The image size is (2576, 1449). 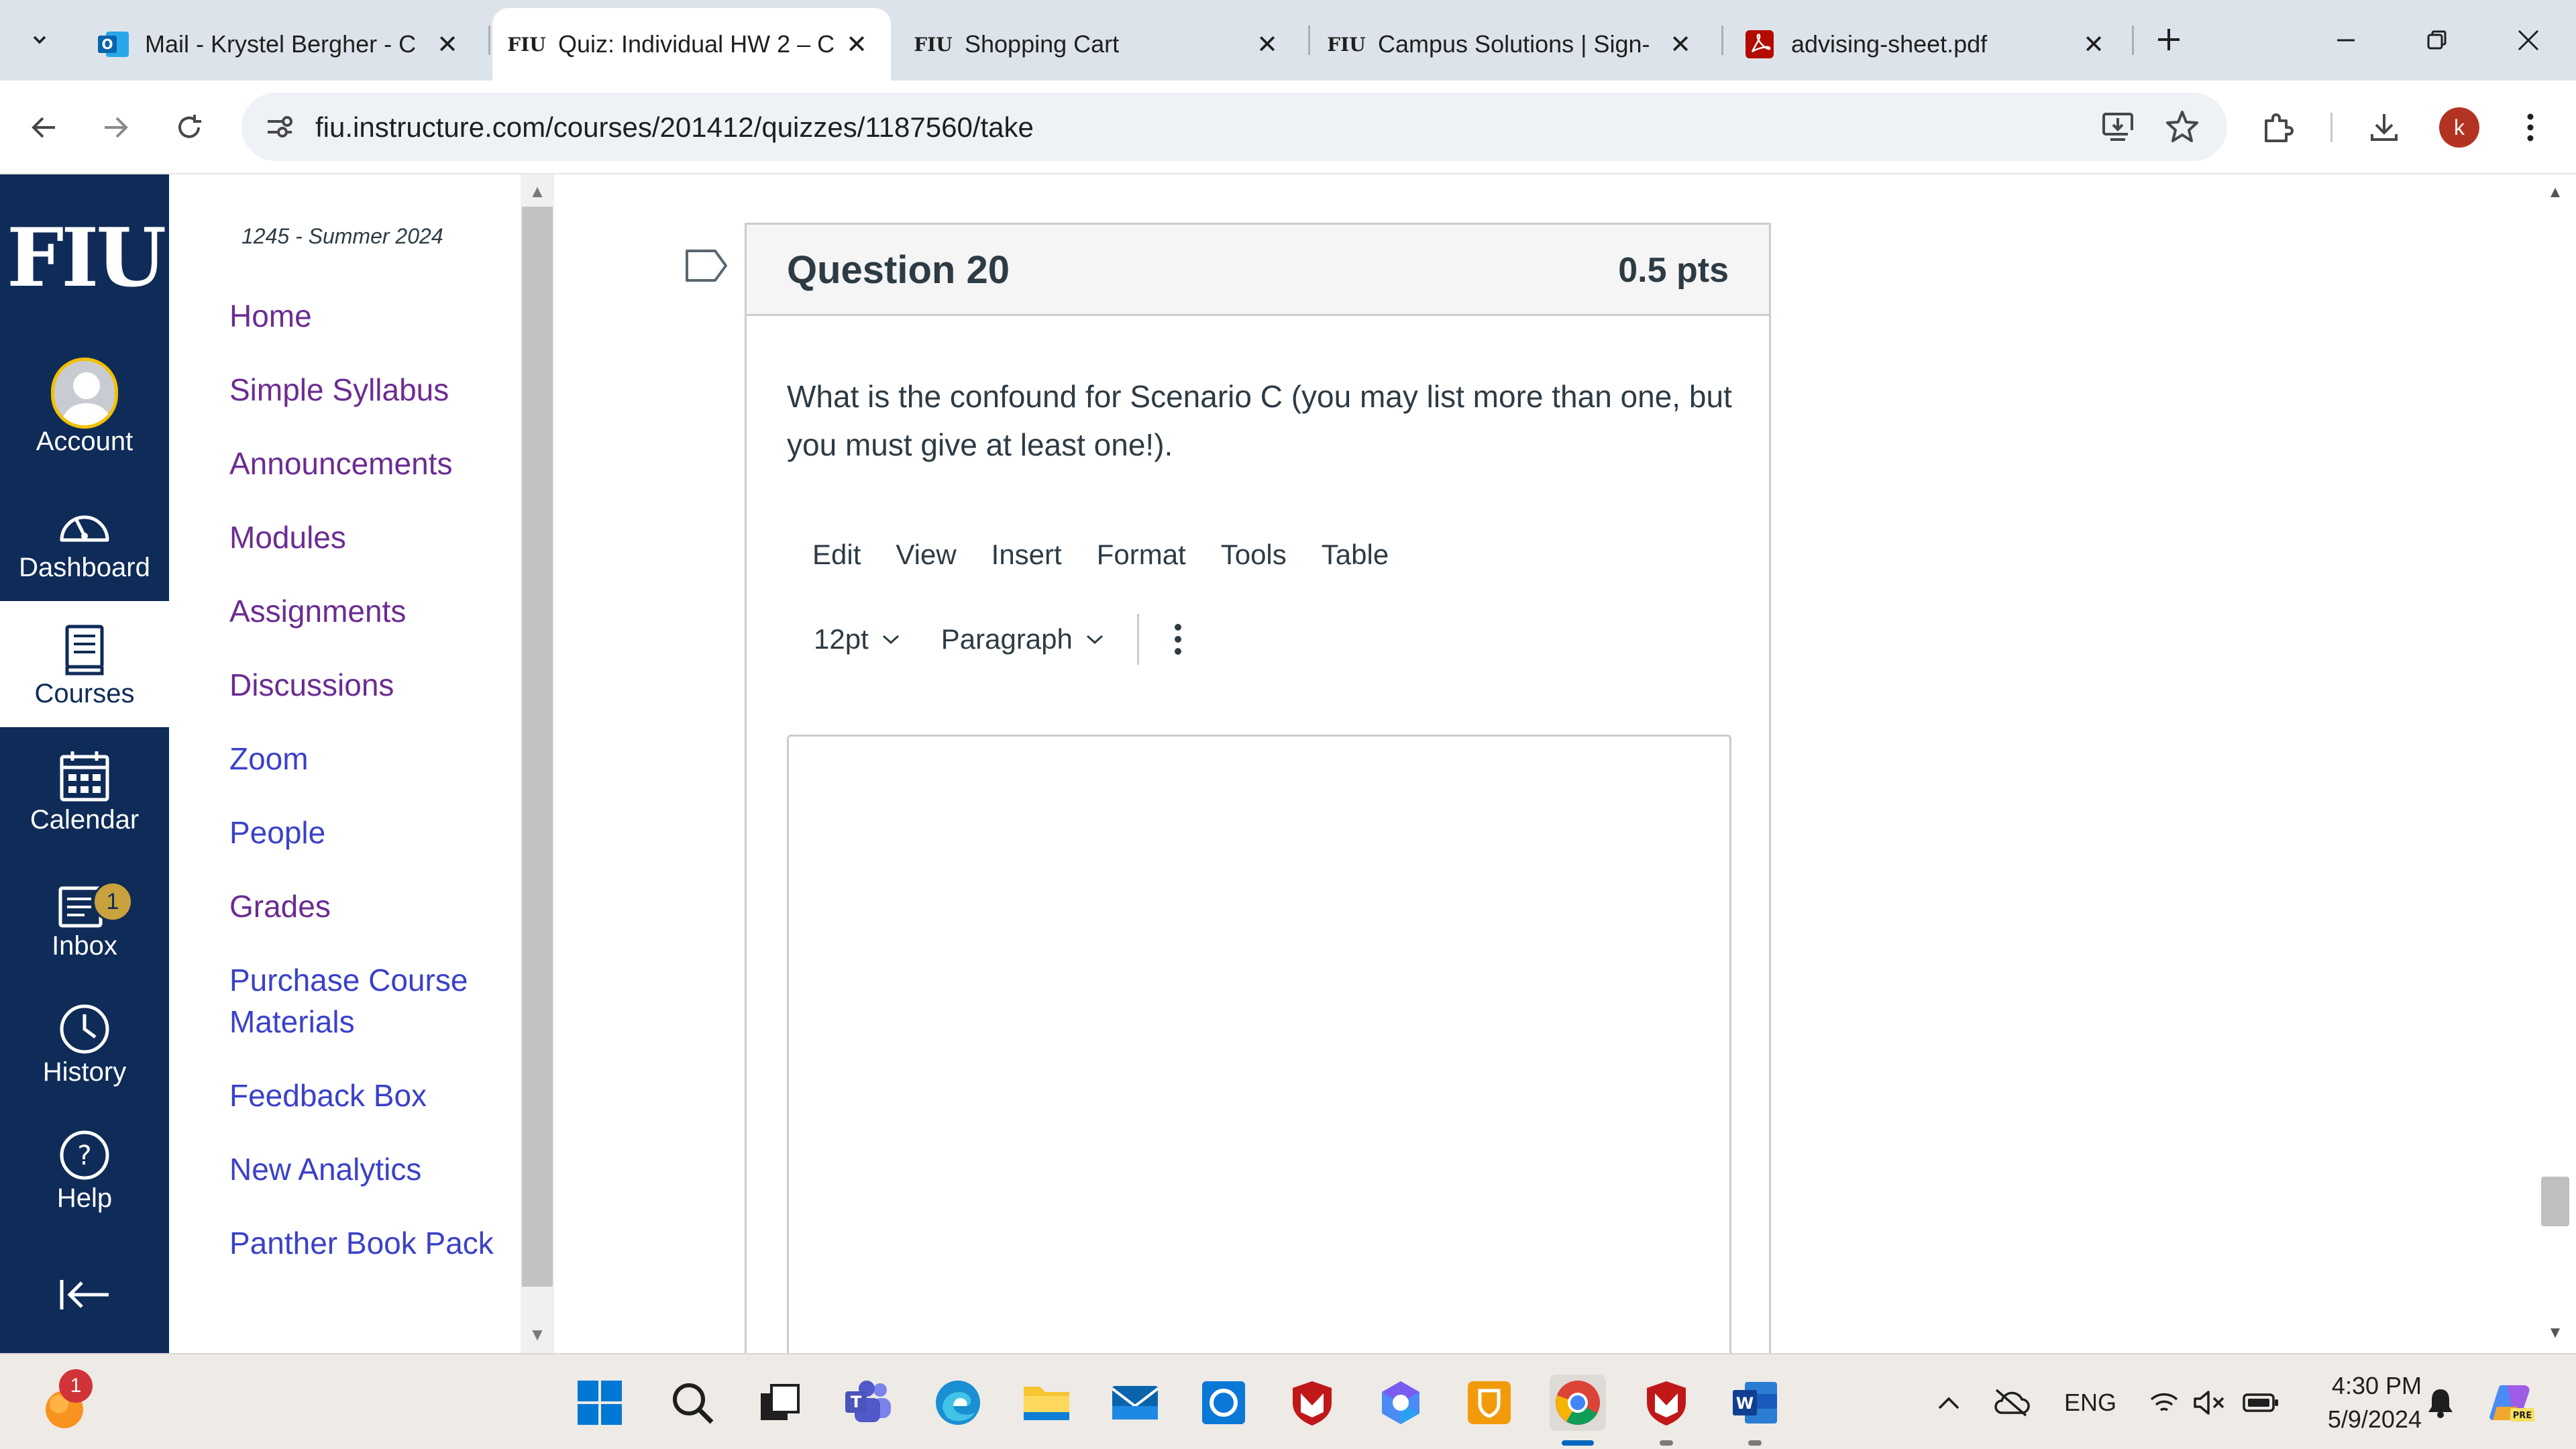 I want to click on system-clock: 4:30 PM 5/9/2024, so click(x=2361, y=1402).